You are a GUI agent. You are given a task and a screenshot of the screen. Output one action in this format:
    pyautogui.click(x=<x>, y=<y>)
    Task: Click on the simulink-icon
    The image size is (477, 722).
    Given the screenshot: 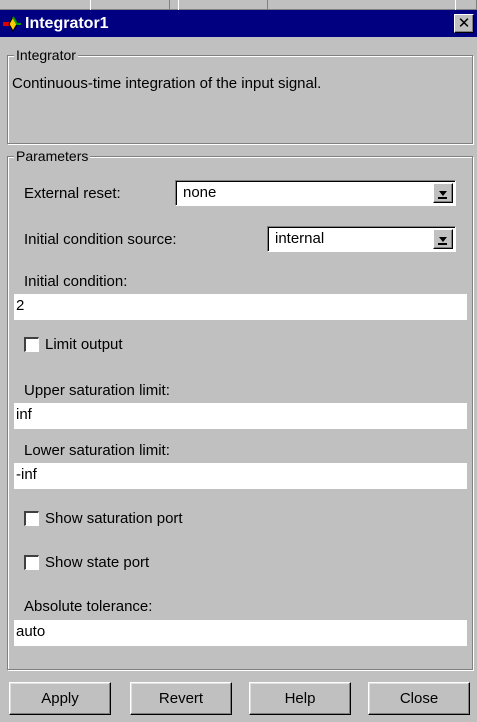 What is the action you would take?
    pyautogui.click(x=12, y=23)
    